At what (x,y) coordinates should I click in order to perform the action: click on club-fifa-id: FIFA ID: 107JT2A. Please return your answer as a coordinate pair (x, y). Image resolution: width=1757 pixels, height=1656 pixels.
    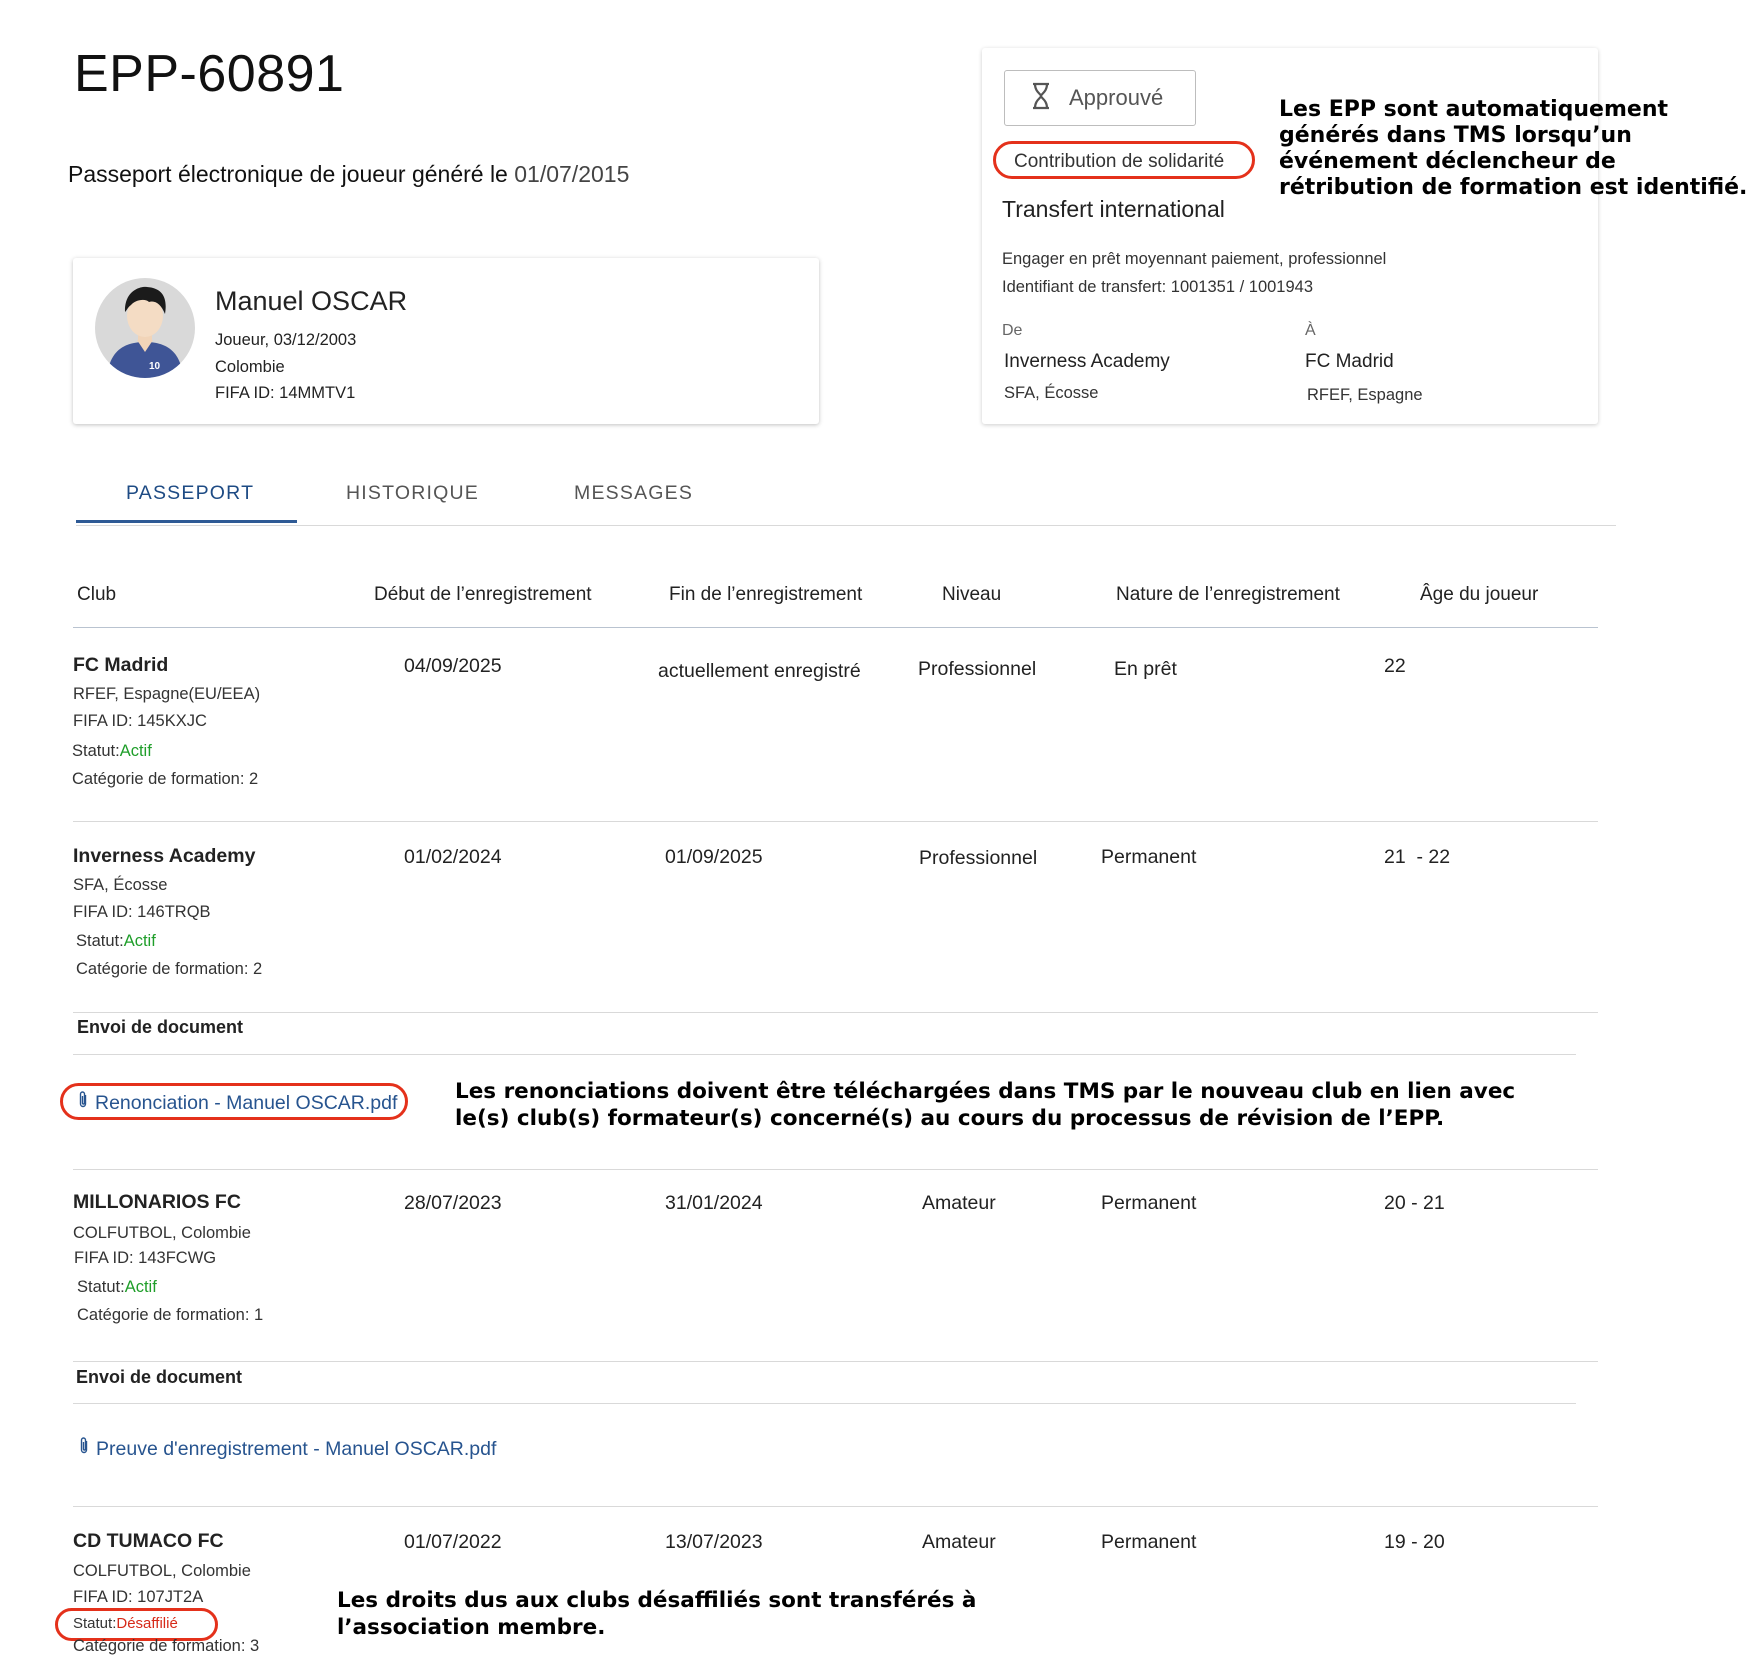
    Looking at the image, I should click on (138, 1597).